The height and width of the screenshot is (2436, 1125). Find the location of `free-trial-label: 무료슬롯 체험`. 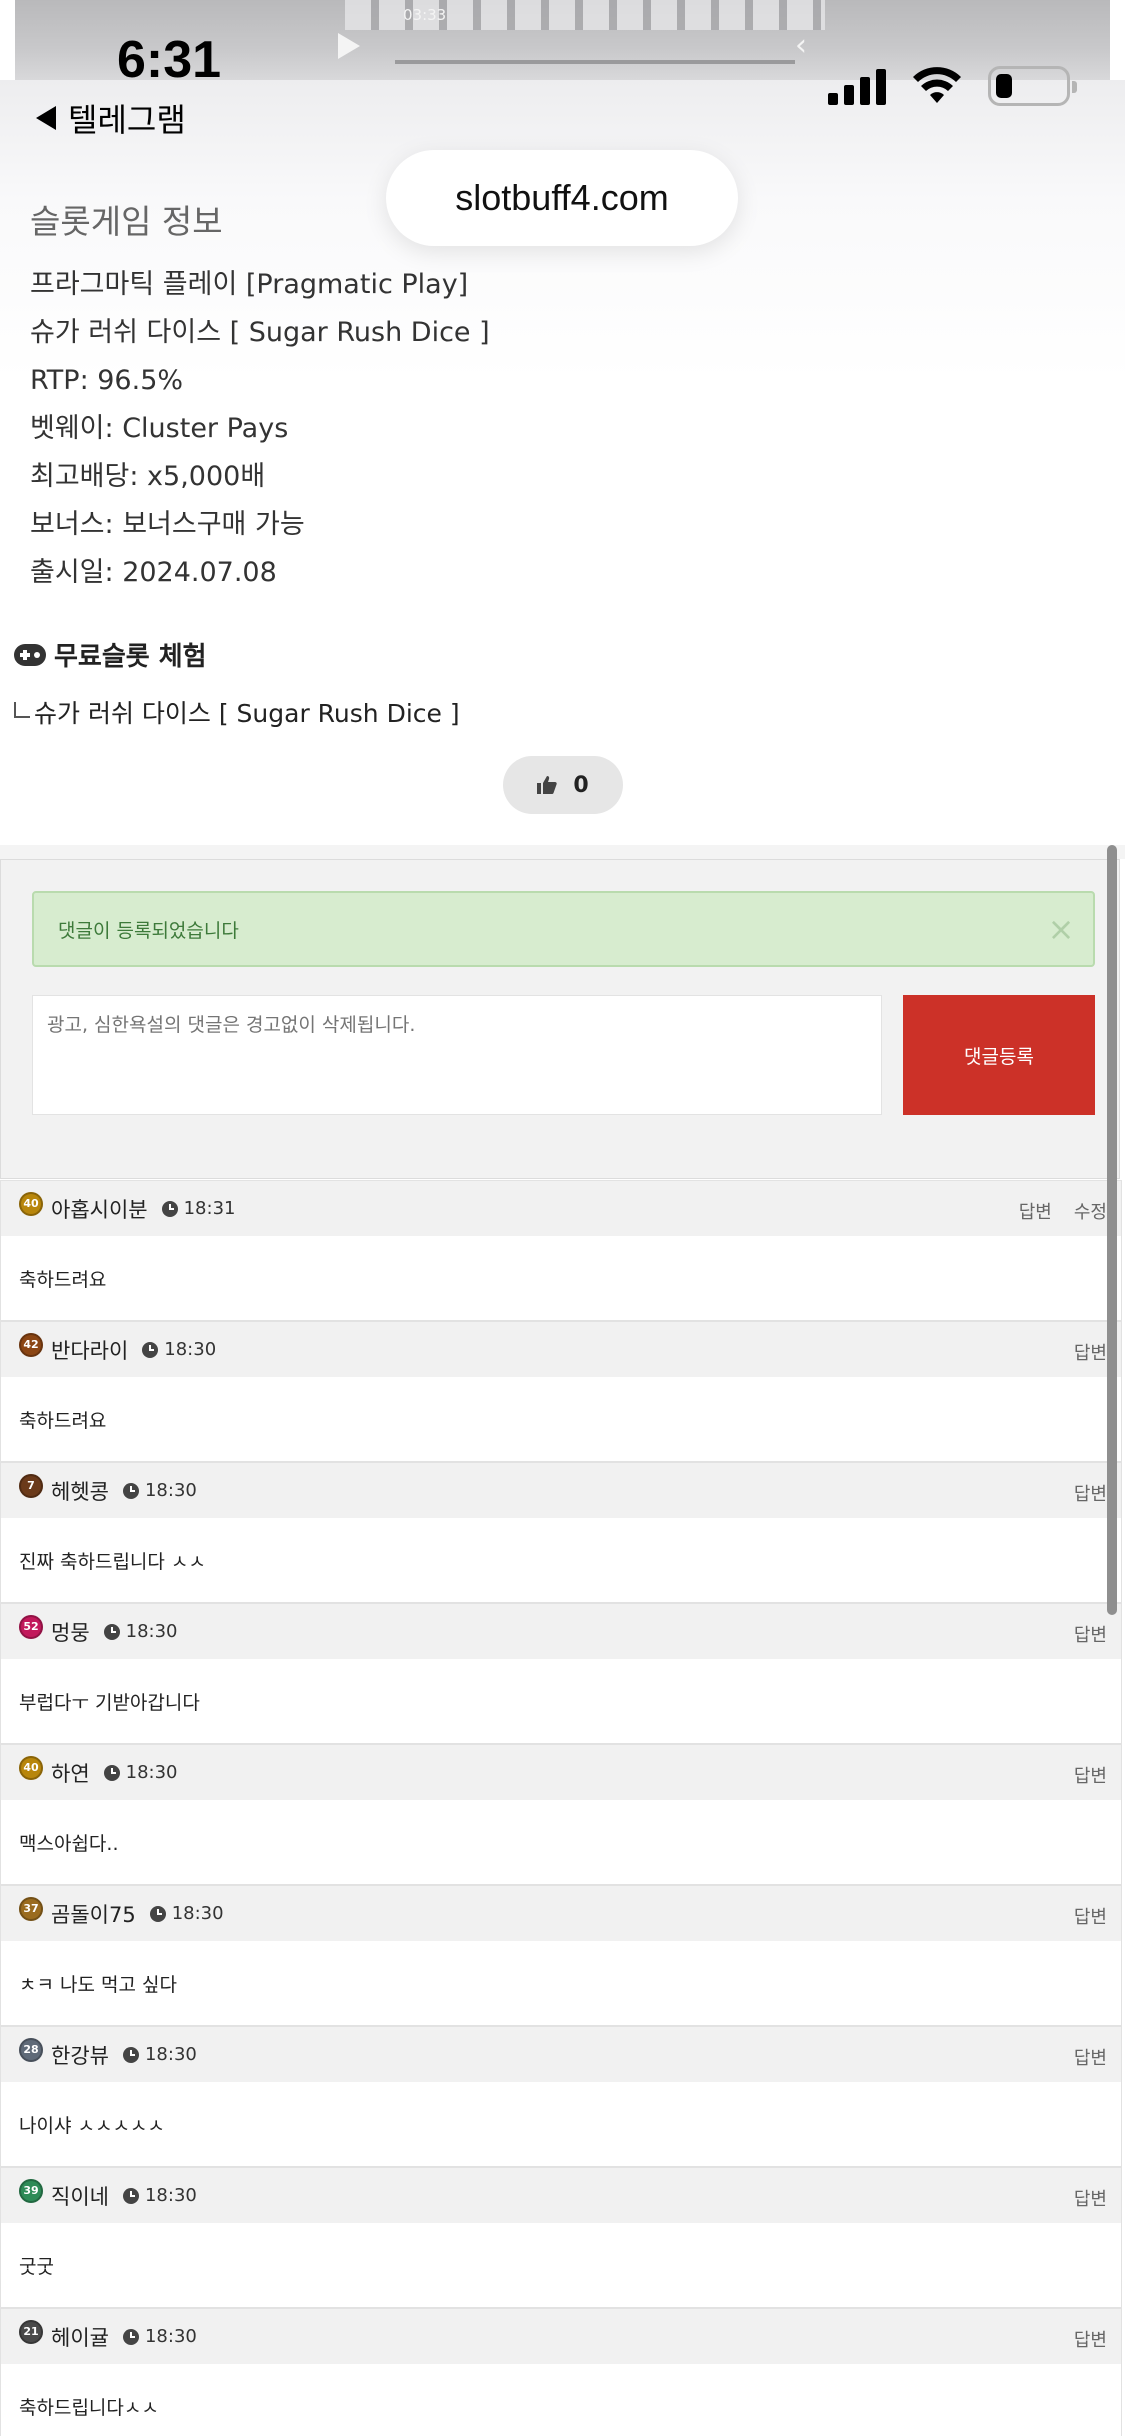

free-trial-label: 무료슬롯 체험 is located at coordinates (130, 657).